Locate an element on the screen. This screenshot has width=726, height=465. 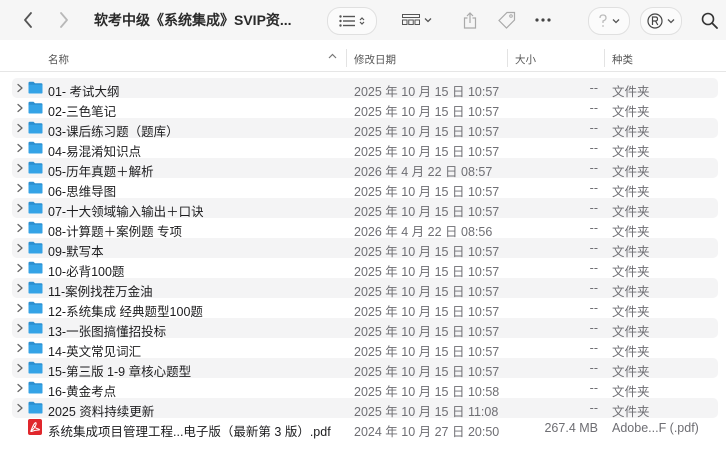
help-menu-button is located at coordinates (609, 21).